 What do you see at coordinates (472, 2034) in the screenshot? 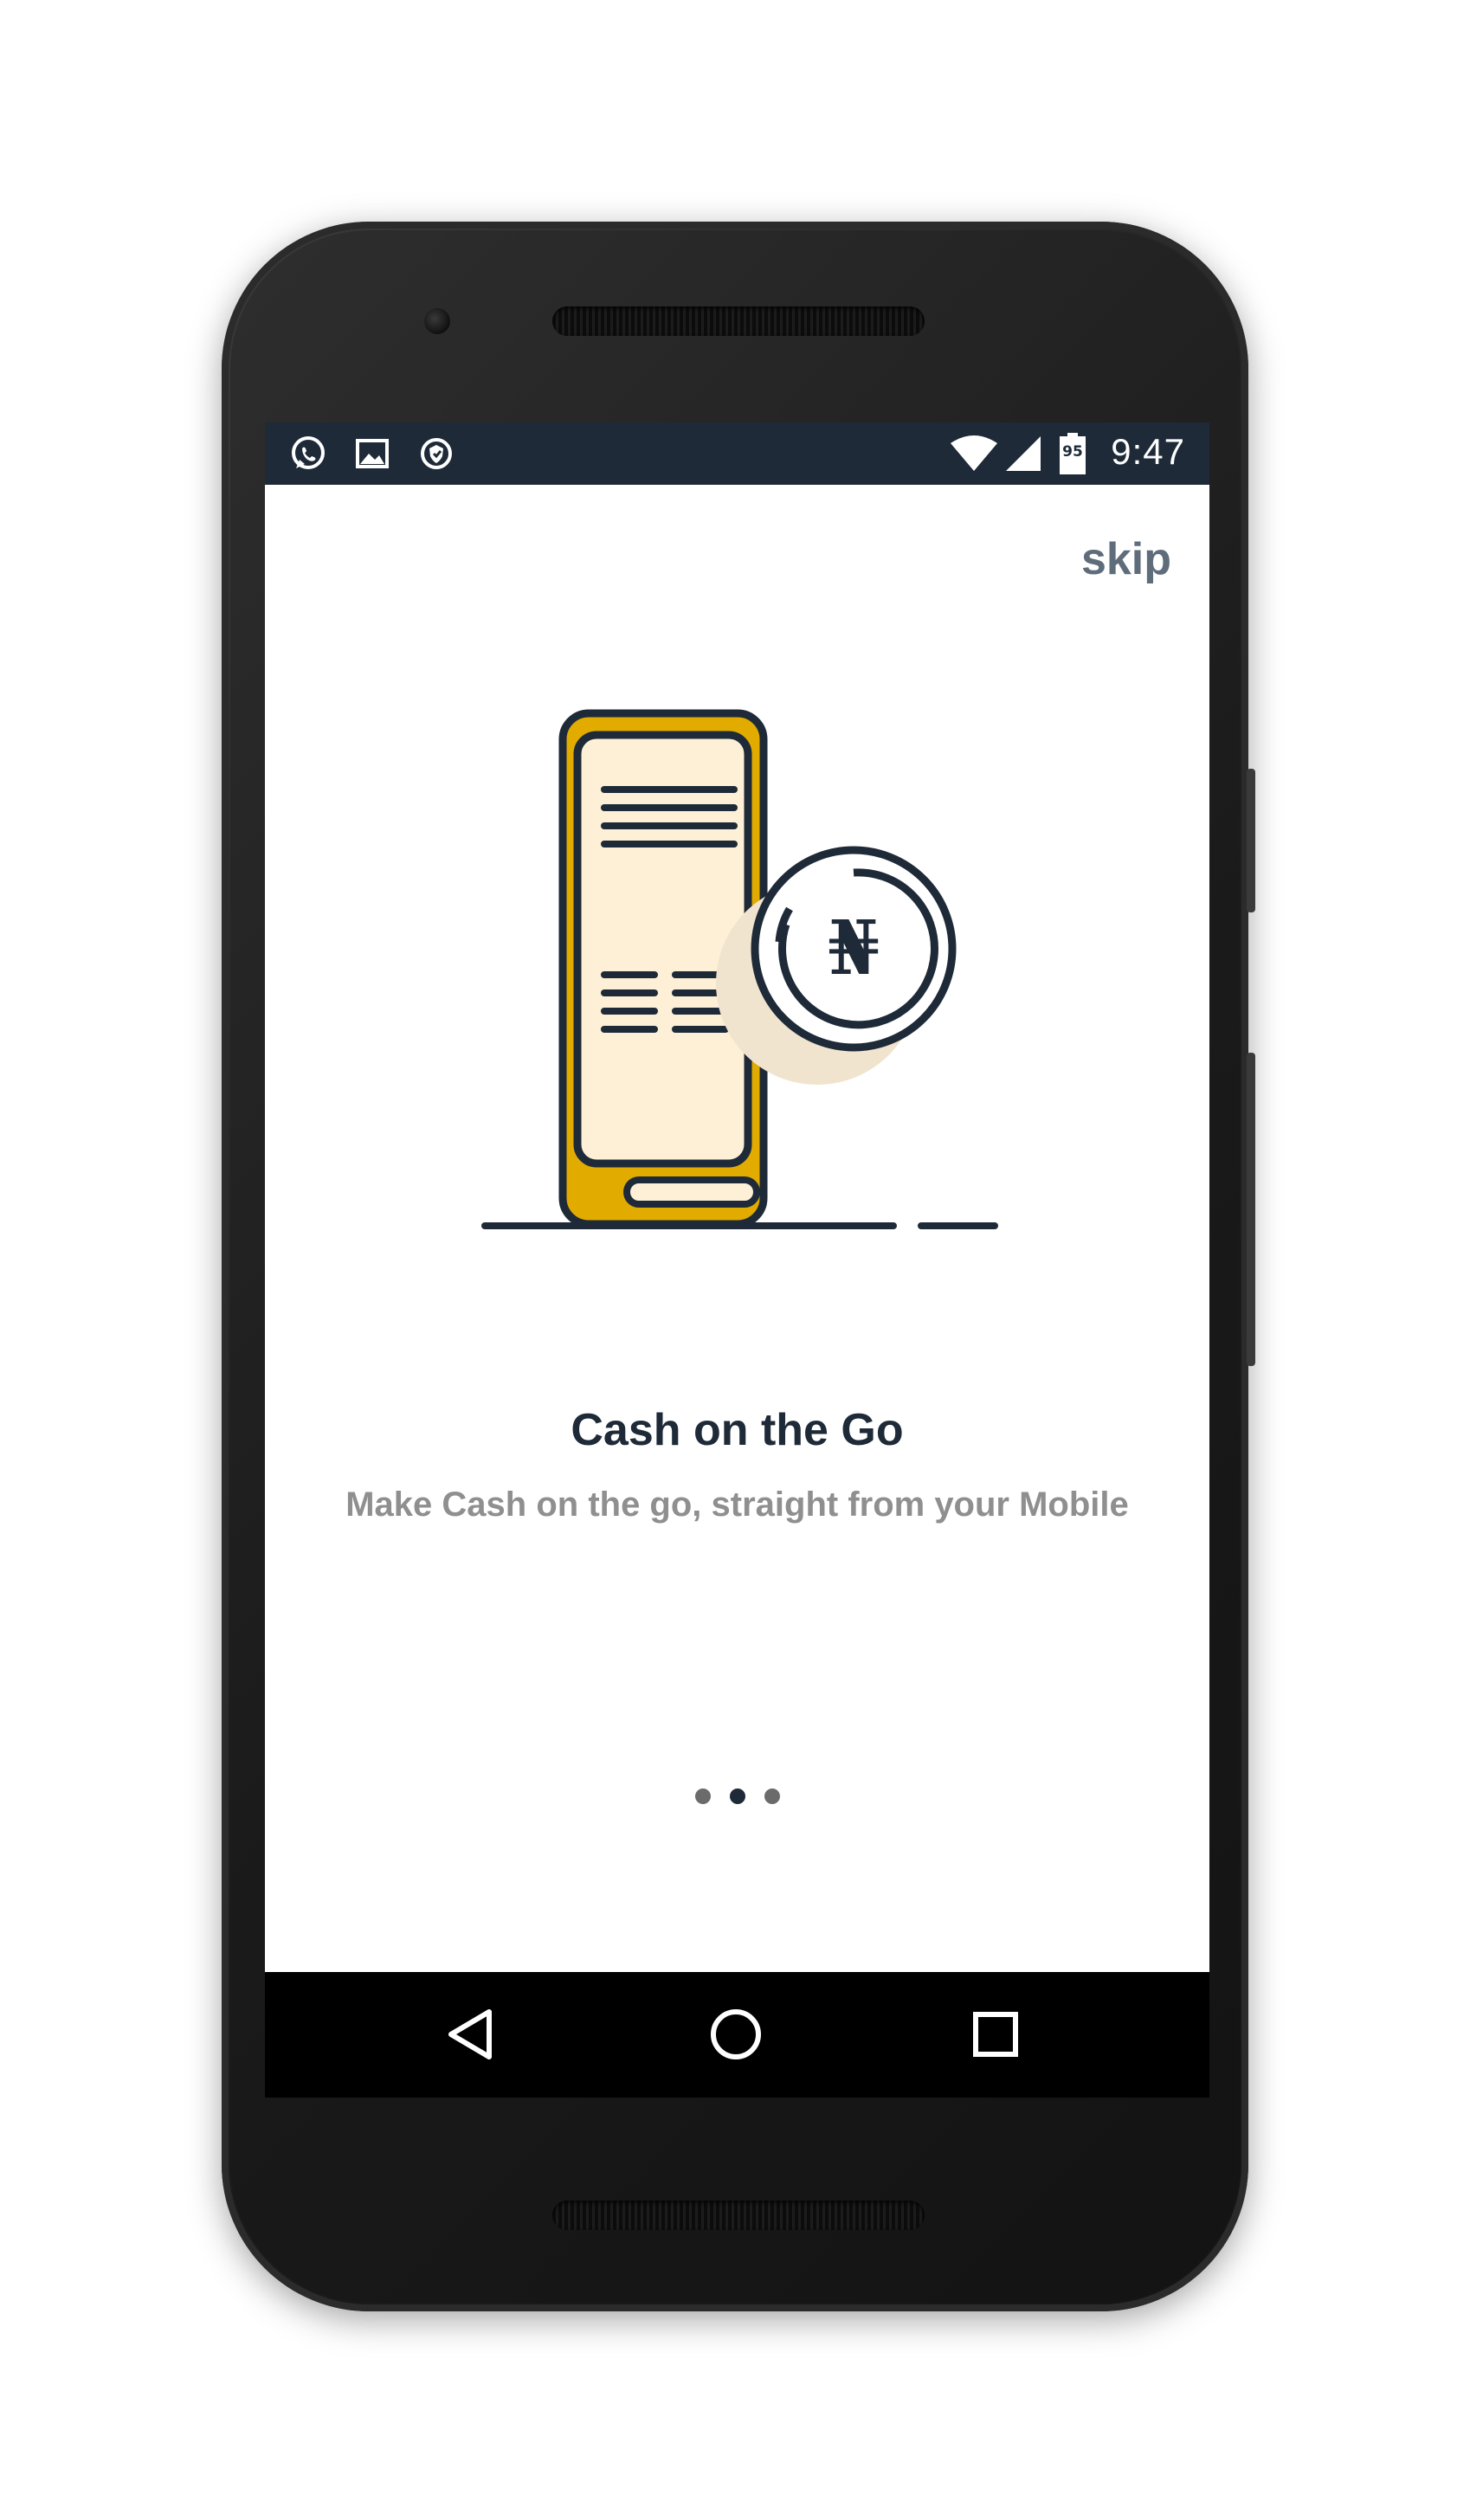
I see `back-icon` at bounding box center [472, 2034].